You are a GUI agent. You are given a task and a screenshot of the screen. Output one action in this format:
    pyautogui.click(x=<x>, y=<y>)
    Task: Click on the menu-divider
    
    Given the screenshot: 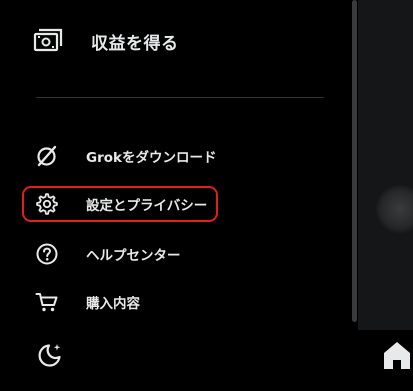 What is the action you would take?
    pyautogui.click(x=180, y=97)
    